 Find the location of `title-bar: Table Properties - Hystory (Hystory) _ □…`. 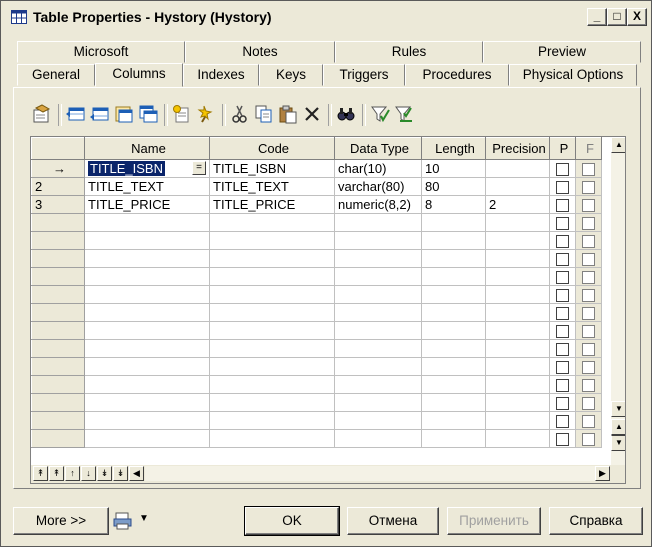

title-bar: Table Properties - Hystory (Hystory) _ □… is located at coordinates (326, 17).